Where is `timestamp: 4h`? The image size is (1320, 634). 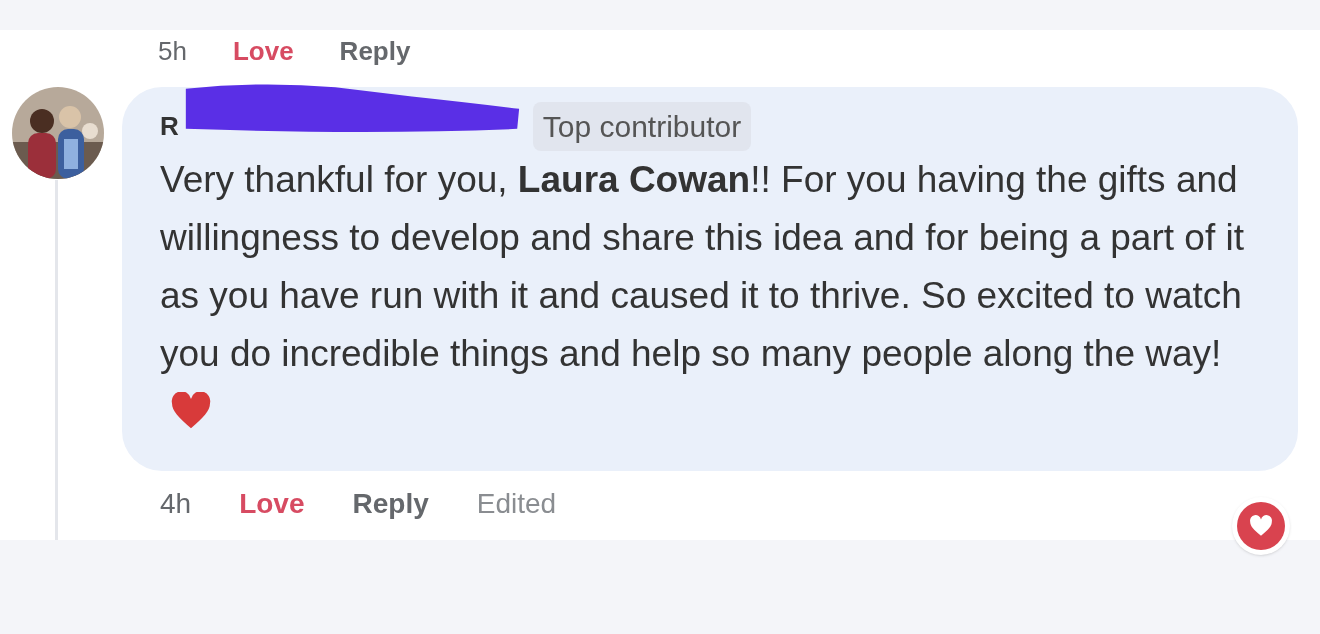 timestamp: 4h is located at coordinates (176, 504).